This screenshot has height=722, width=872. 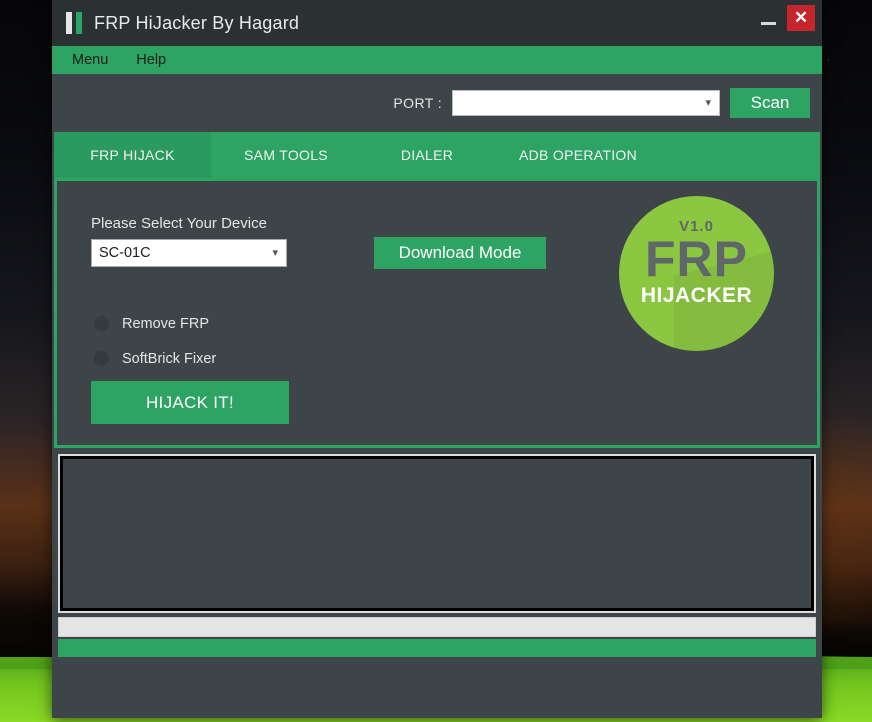 I want to click on port-label: PORT :, so click(x=417, y=103).